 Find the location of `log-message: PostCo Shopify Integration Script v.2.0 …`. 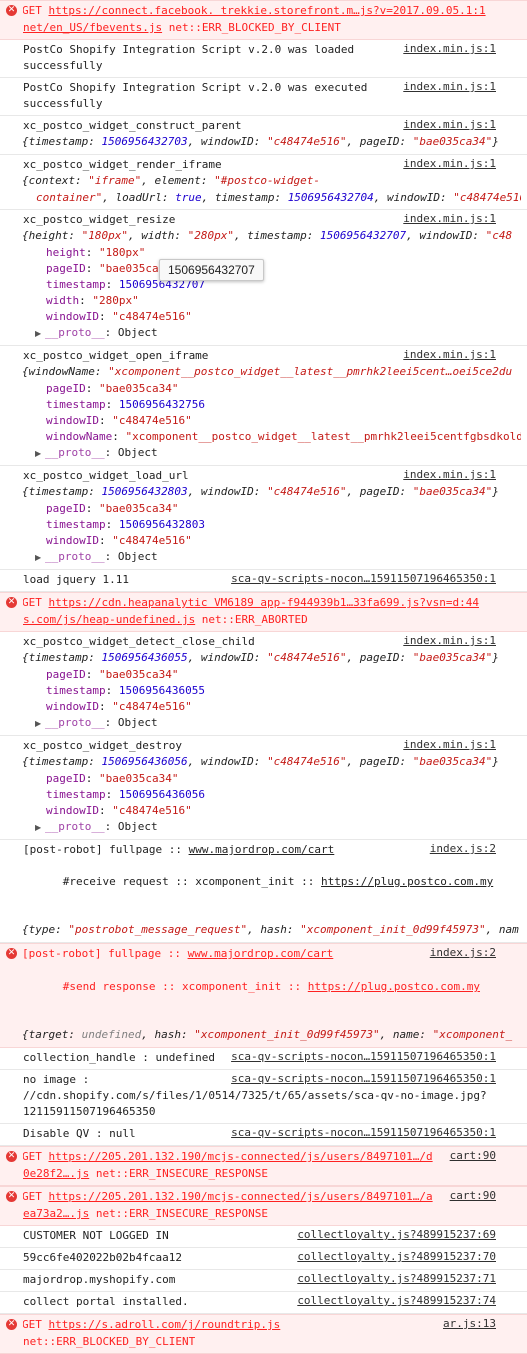

log-message: PostCo Shopify Integration Script v.2.0 … is located at coordinates (189, 57).